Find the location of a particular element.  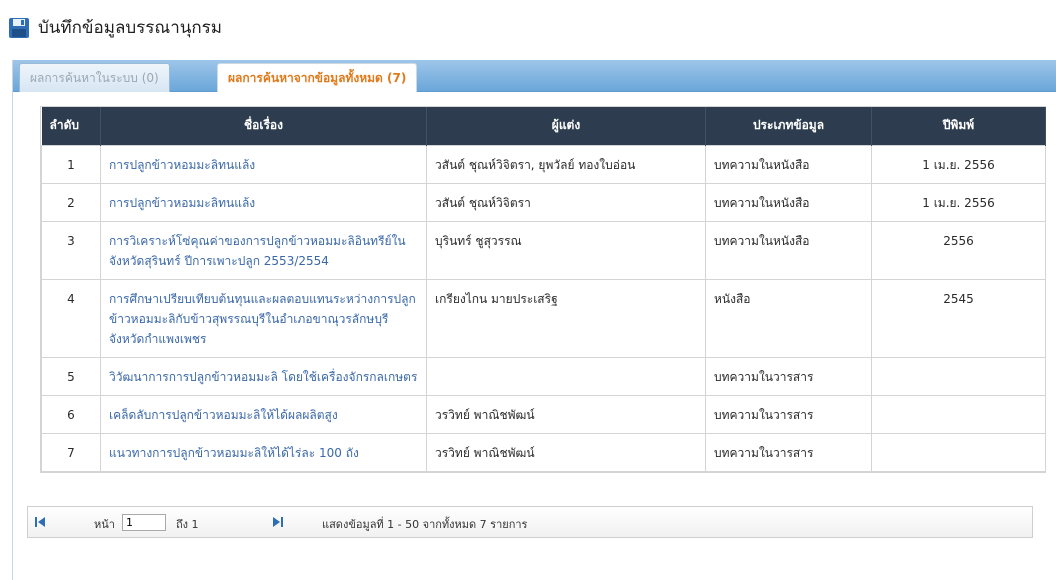

row-number: 5 is located at coordinates (71, 376).